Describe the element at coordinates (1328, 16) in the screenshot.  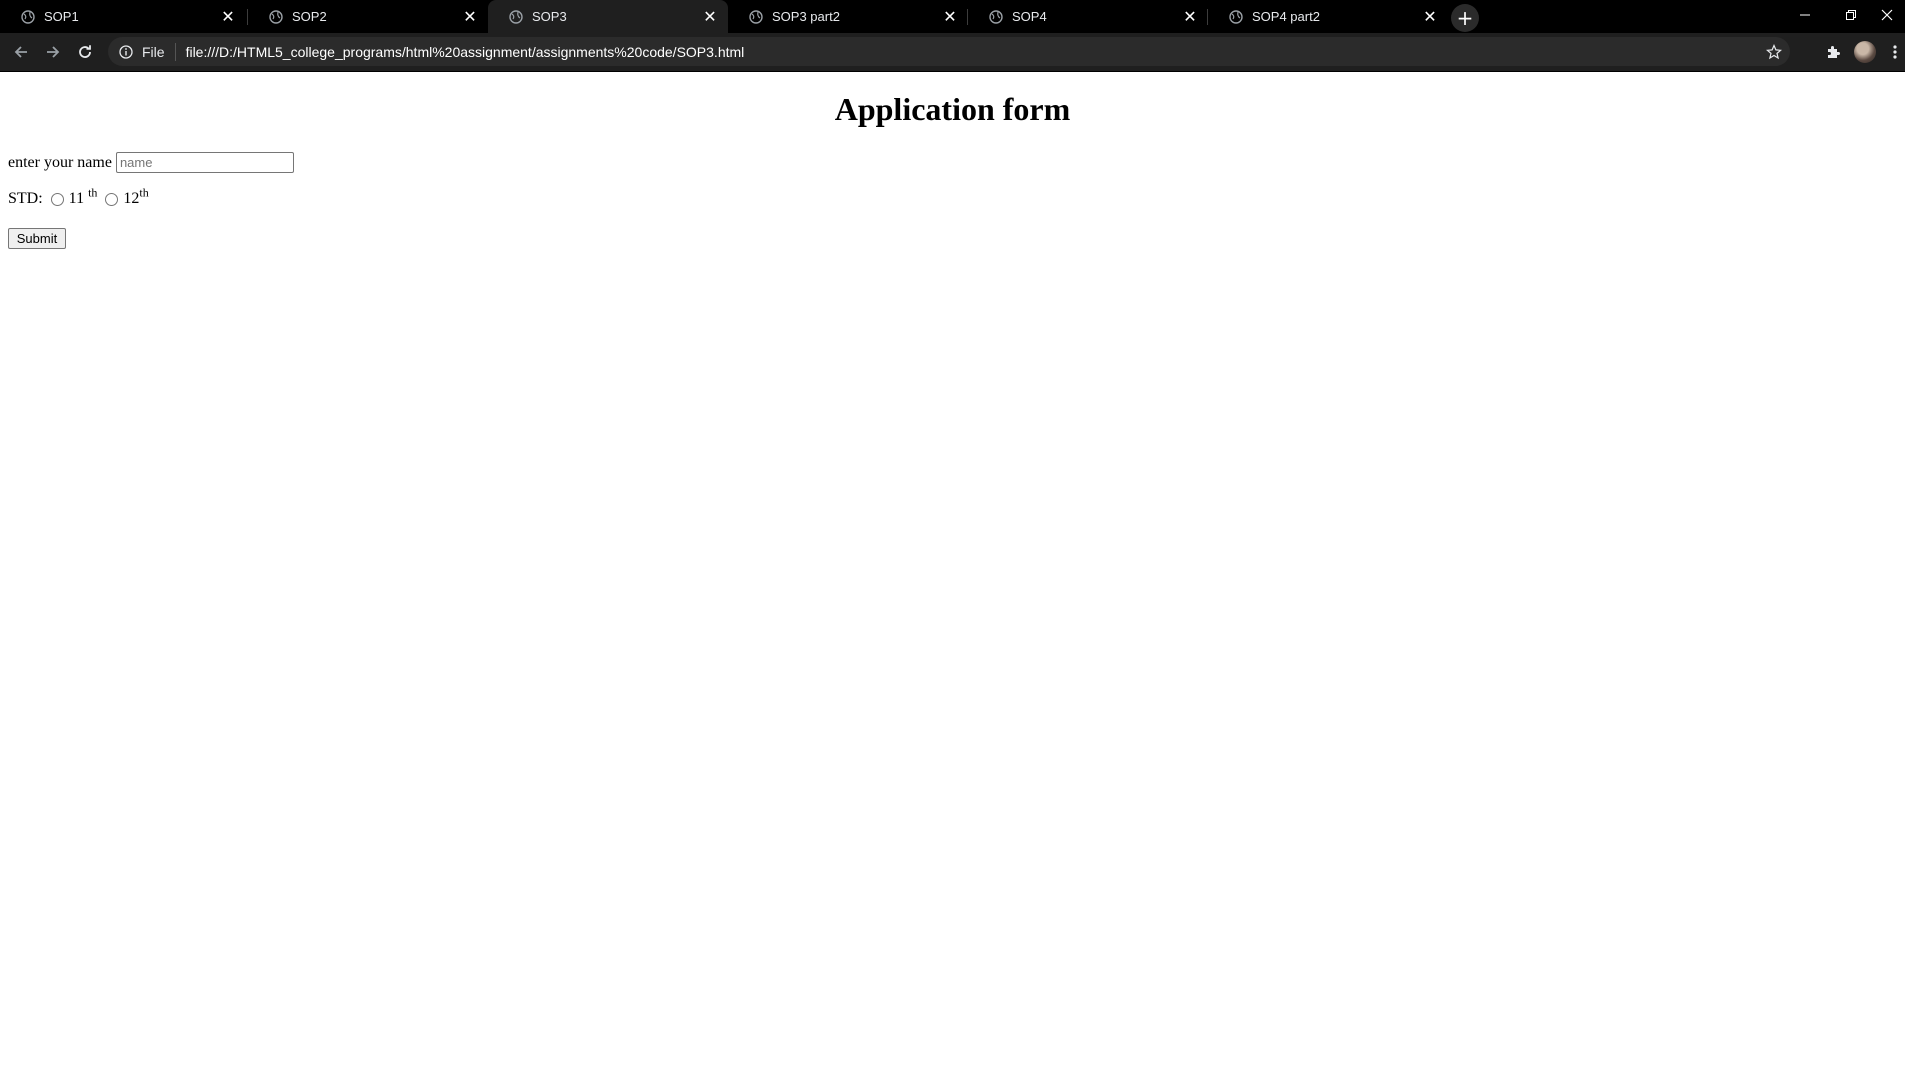
I see `tab-sop4-part2: SOP4 part2 ✕` at that location.